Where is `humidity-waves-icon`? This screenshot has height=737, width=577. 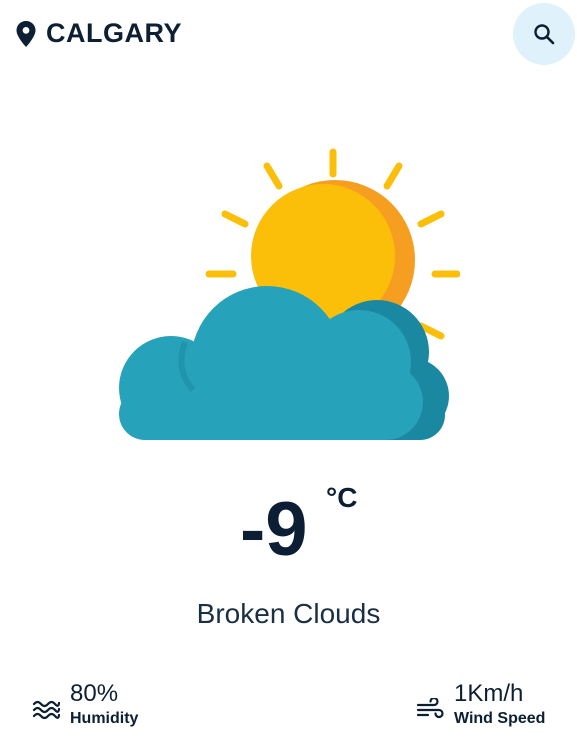 humidity-waves-icon is located at coordinates (46, 710).